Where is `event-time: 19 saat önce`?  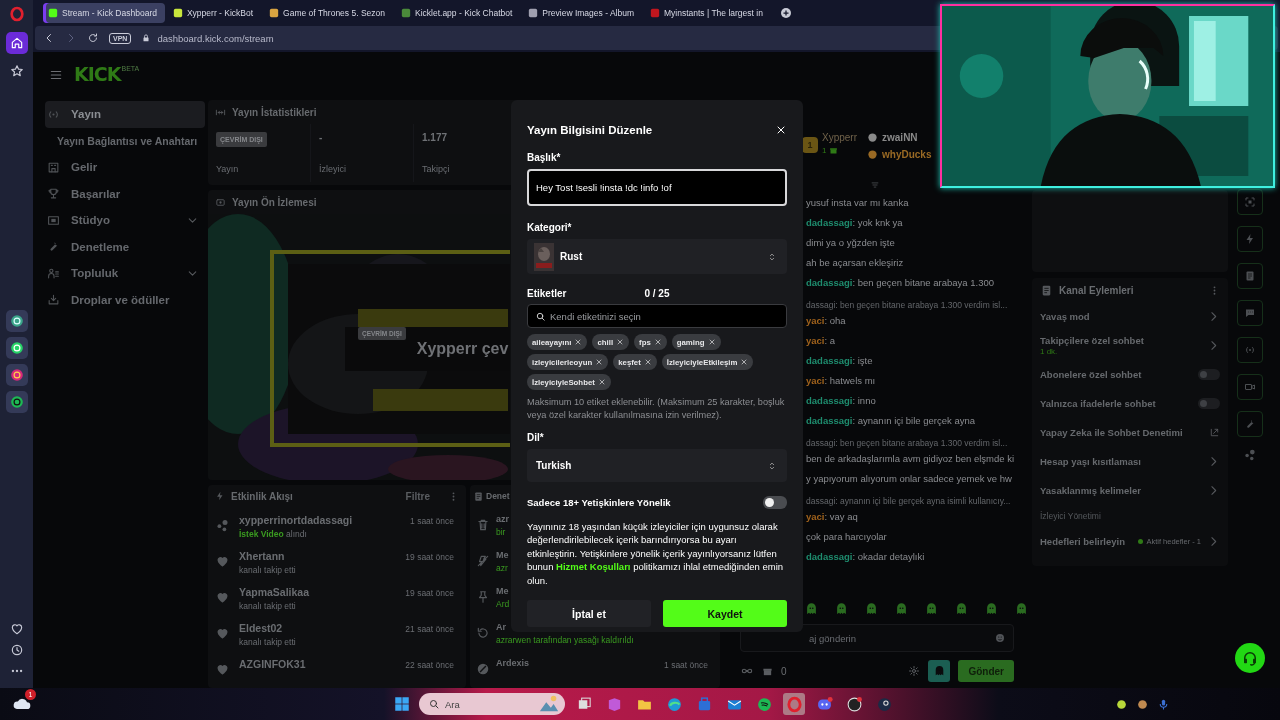 event-time: 19 saat önce is located at coordinates (429, 557).